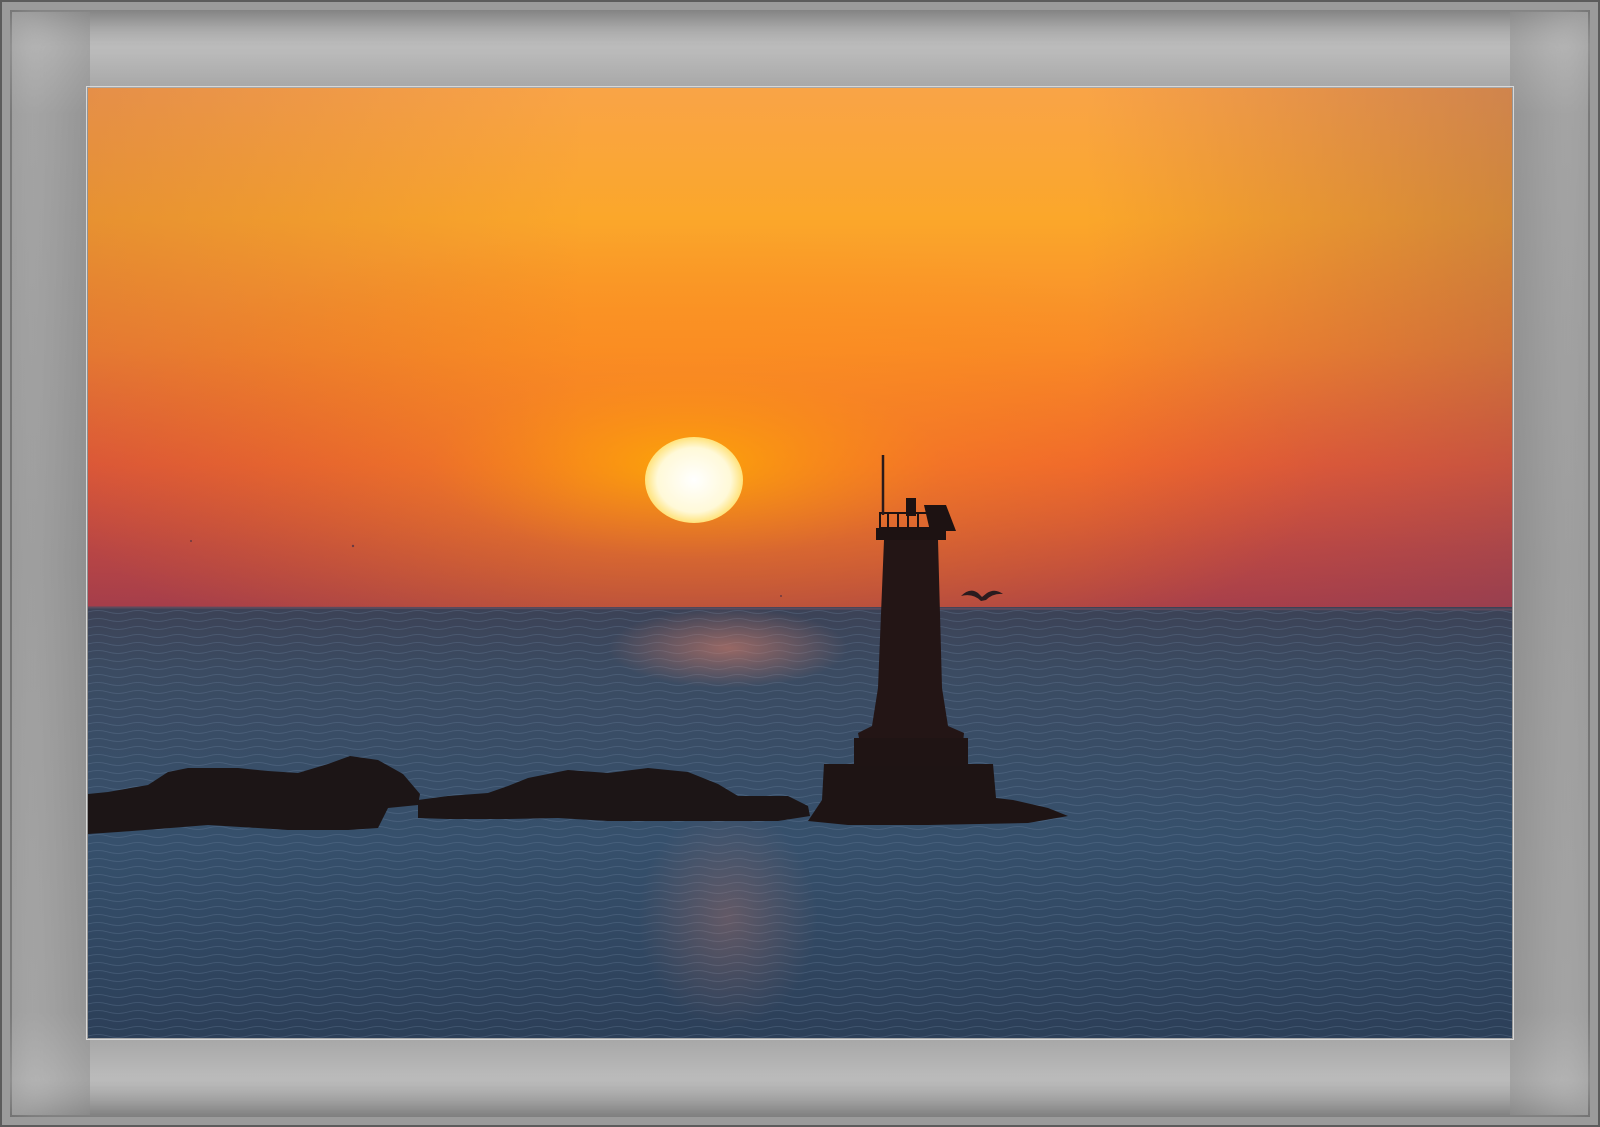  Describe the element at coordinates (51, 563) in the screenshot. I see `frame-left-bevel` at that location.